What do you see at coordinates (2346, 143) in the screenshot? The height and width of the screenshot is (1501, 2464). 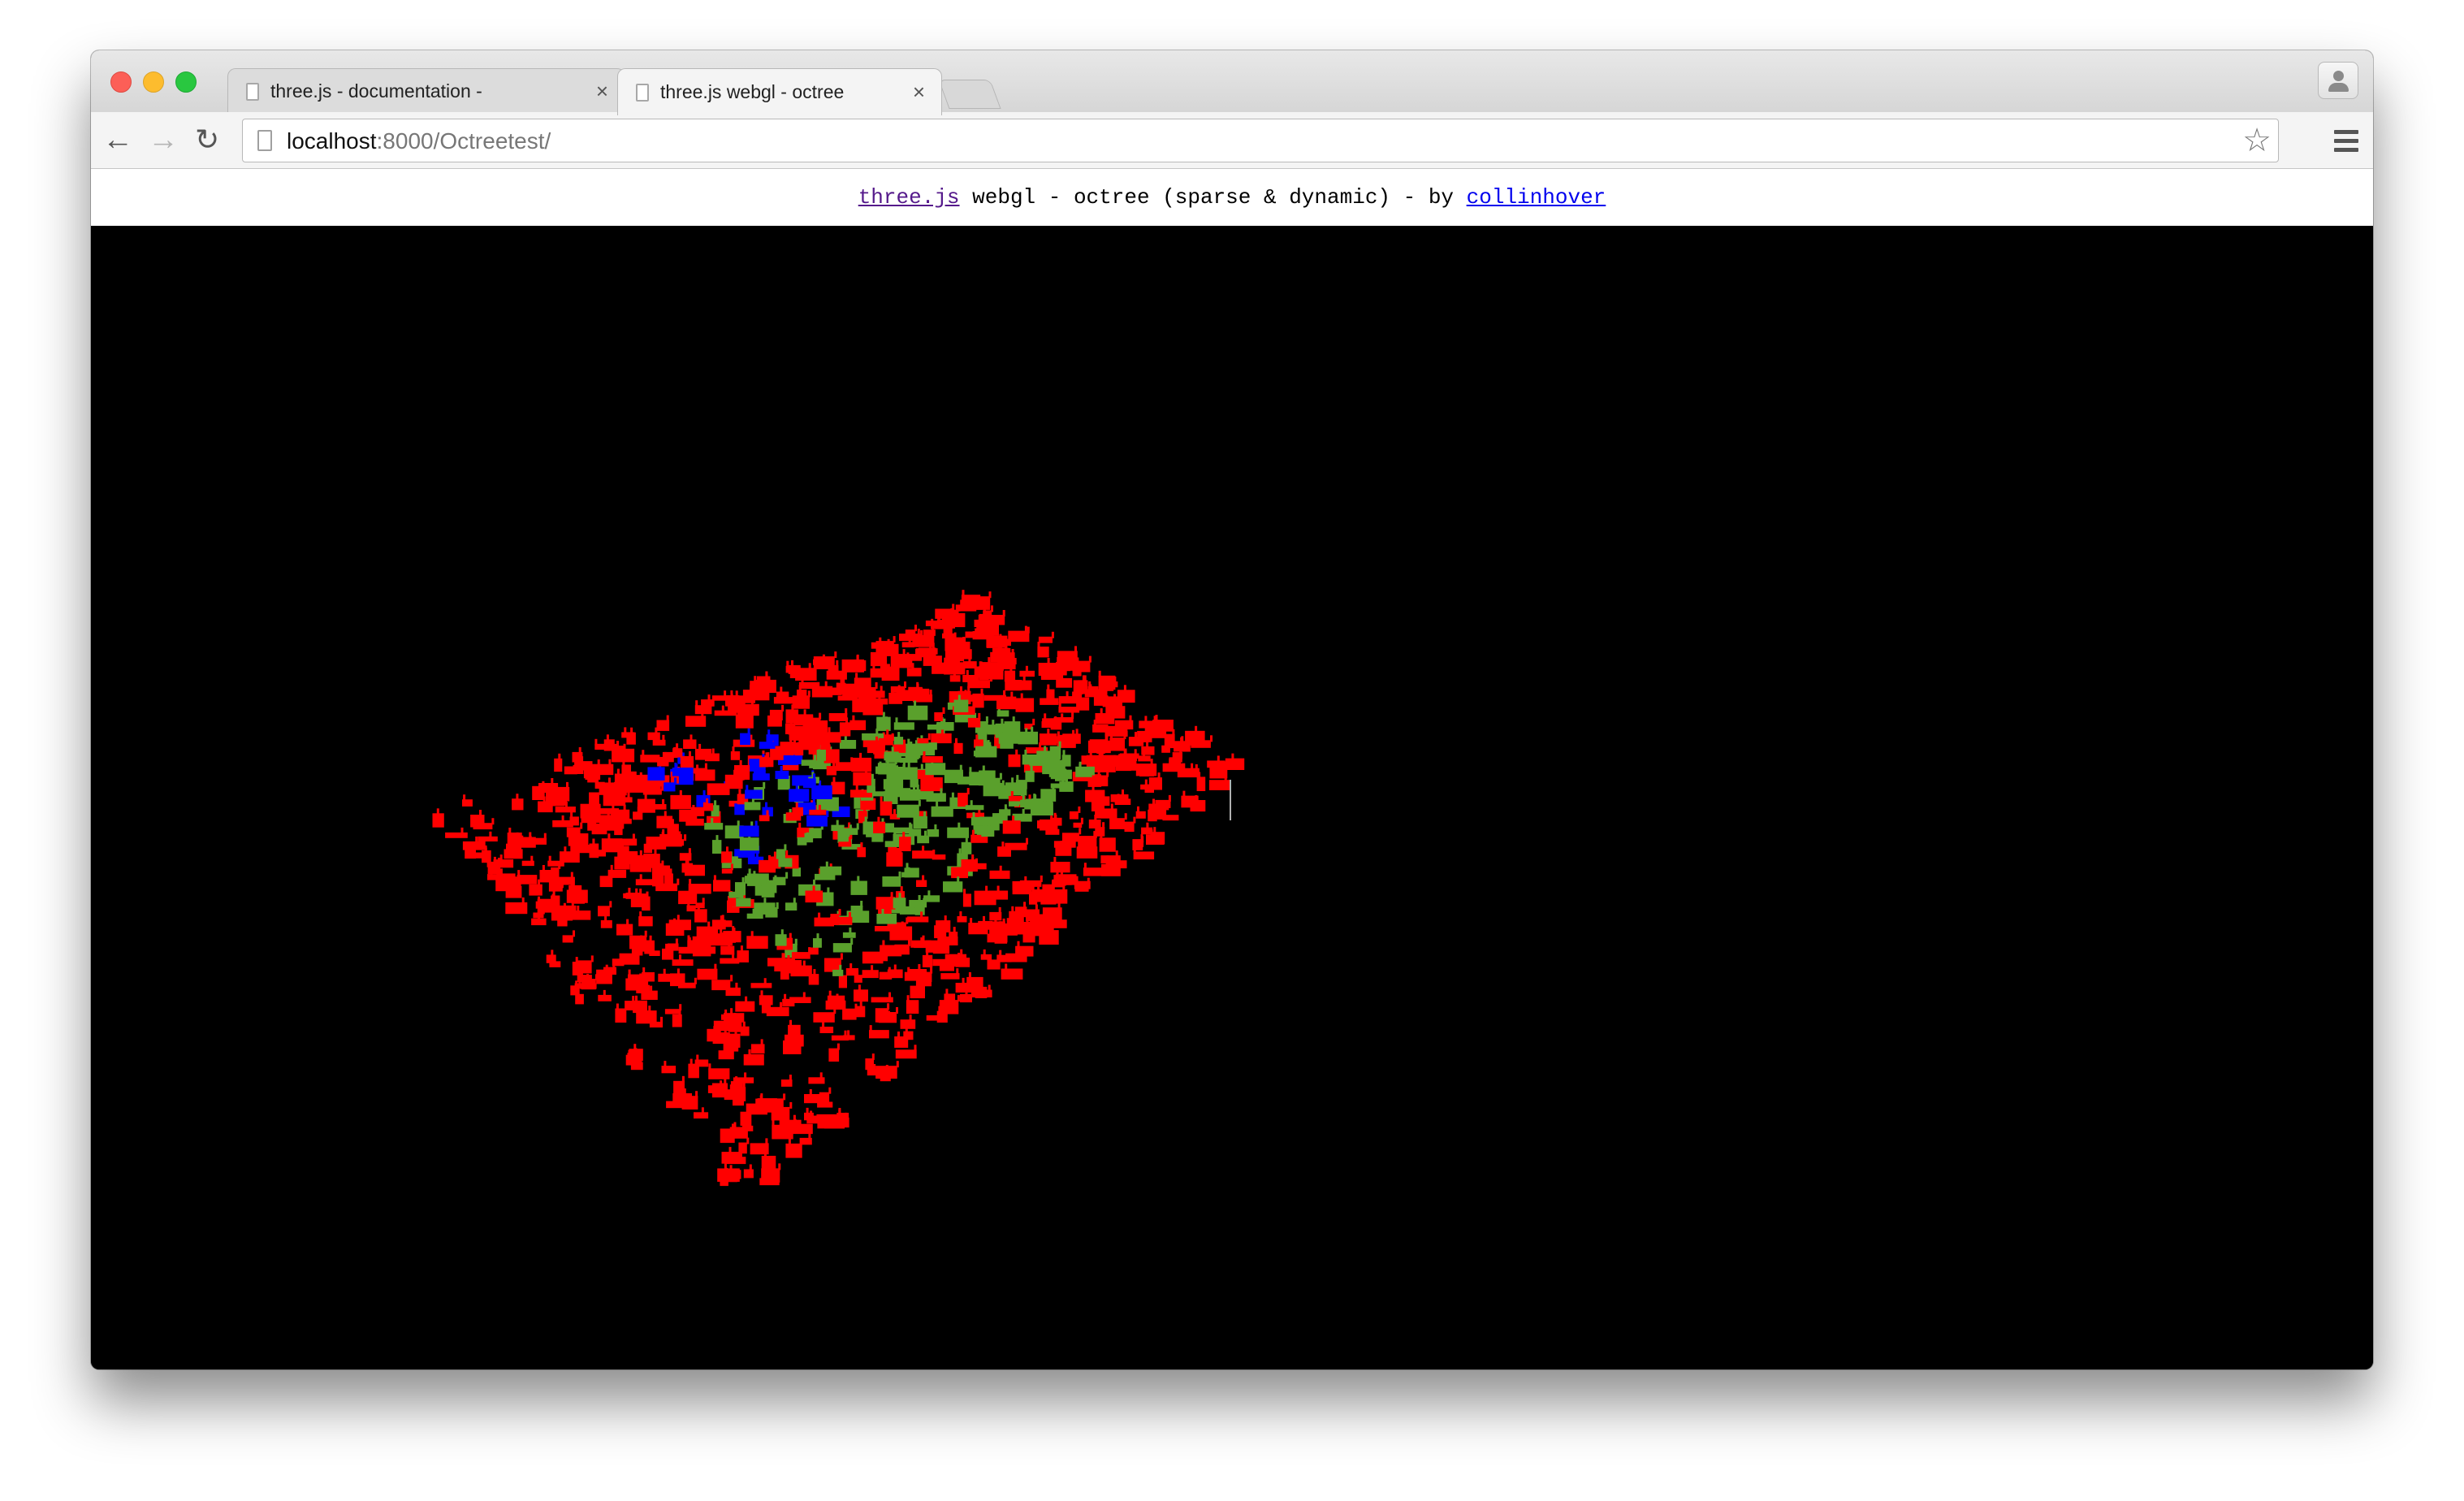 I see `hamburger-menu-icon` at bounding box center [2346, 143].